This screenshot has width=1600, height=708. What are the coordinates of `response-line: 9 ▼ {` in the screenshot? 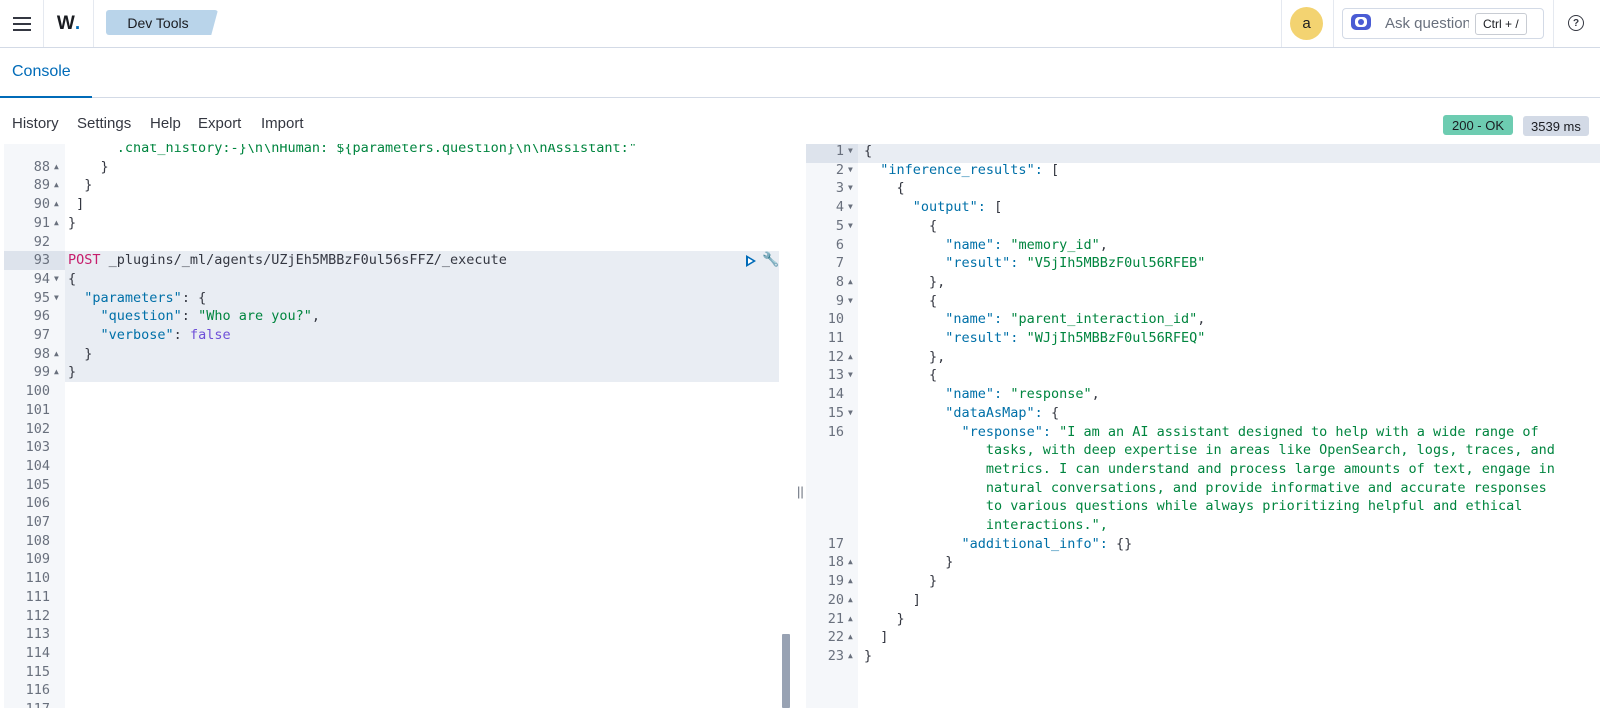 It's located at (1203, 301).